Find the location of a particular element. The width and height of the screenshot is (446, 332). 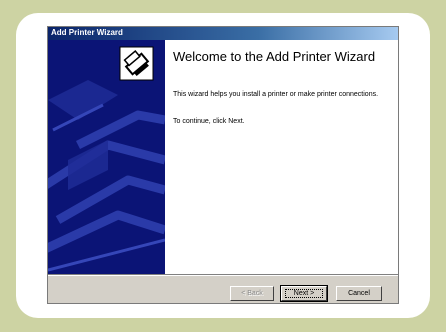

back-button: < Back is located at coordinates (252, 293).